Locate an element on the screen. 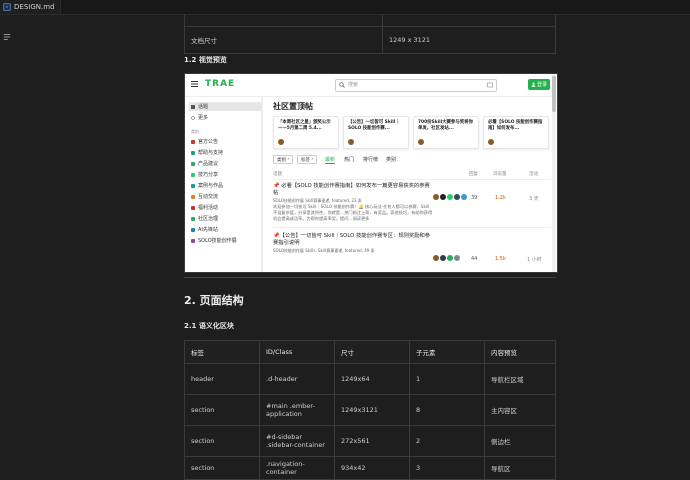 Image resolution: width=690 pixels, height=480 pixels. topic-title: 📌 必看【SOLO 技能创作赛指南】如何发布一篇更容易获奖的参赛帖 is located at coordinates (351, 189).